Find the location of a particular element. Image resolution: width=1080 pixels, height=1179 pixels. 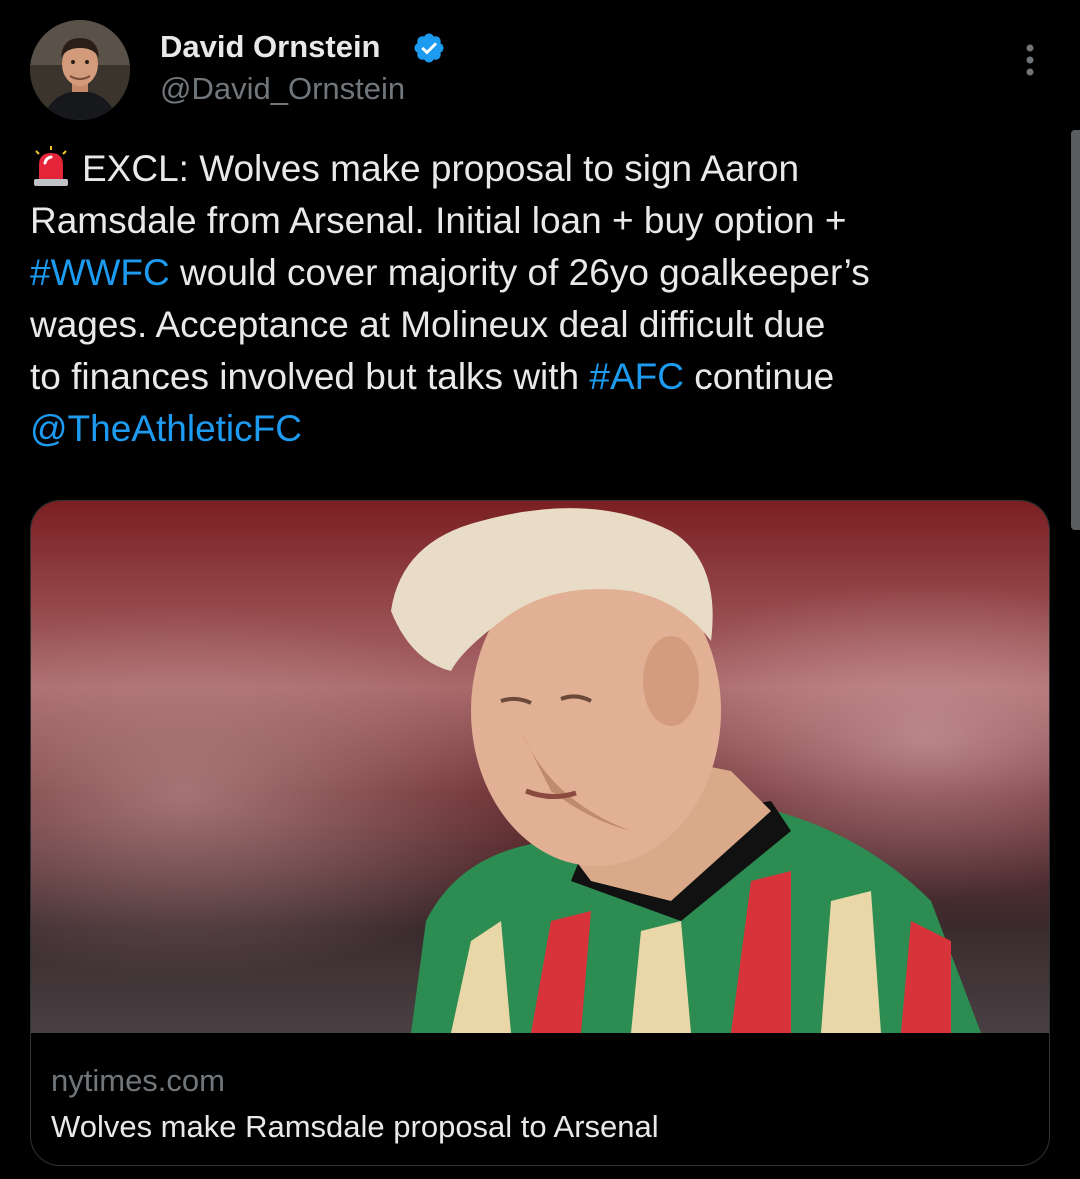

tweet-text-segment: EXCL: Wolves make proposal to sign Aaron is located at coordinates (441, 168).